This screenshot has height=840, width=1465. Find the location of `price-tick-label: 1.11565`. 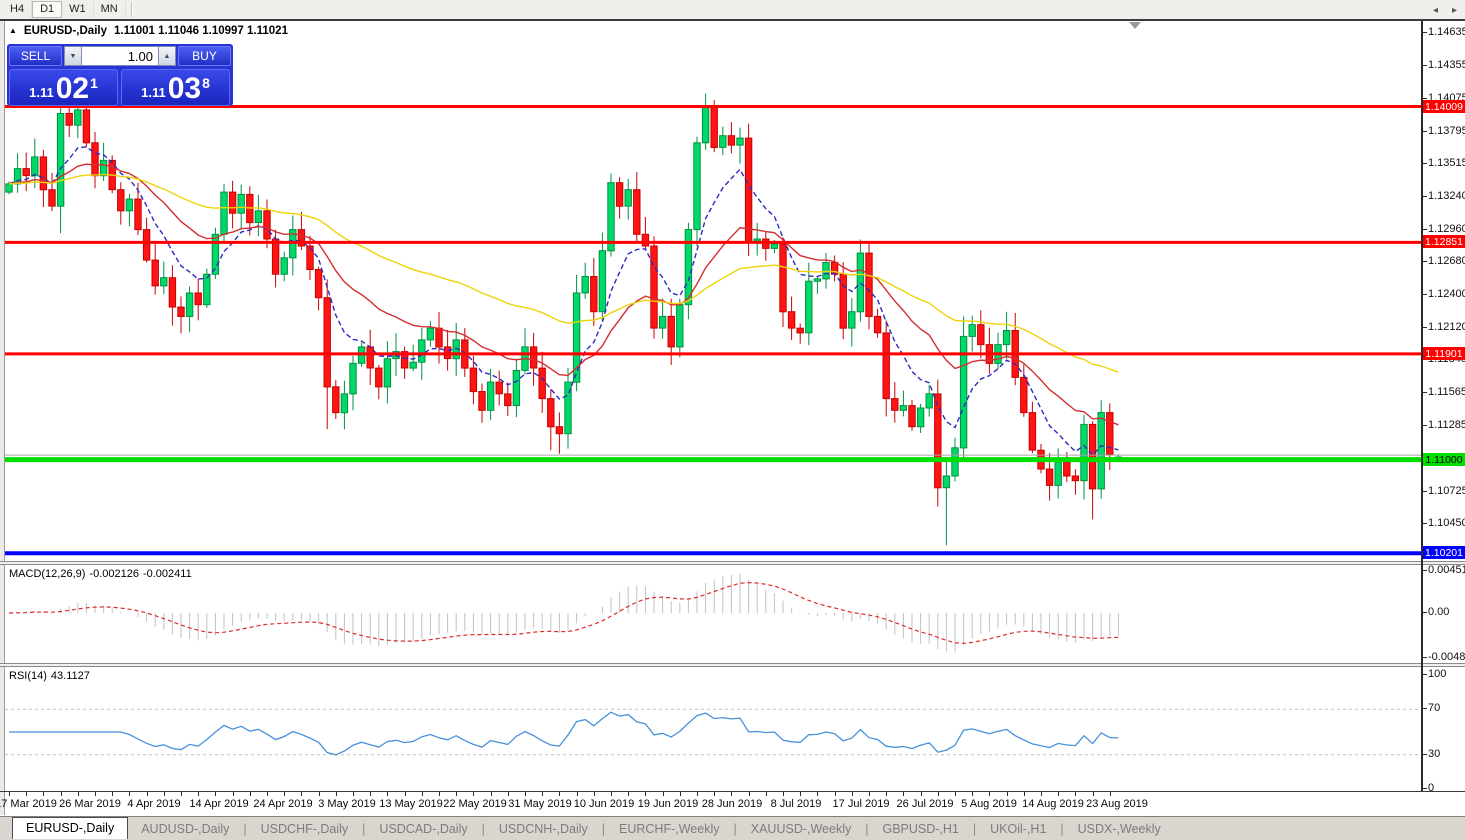

price-tick-label: 1.11565 is located at coordinates (1444, 392).